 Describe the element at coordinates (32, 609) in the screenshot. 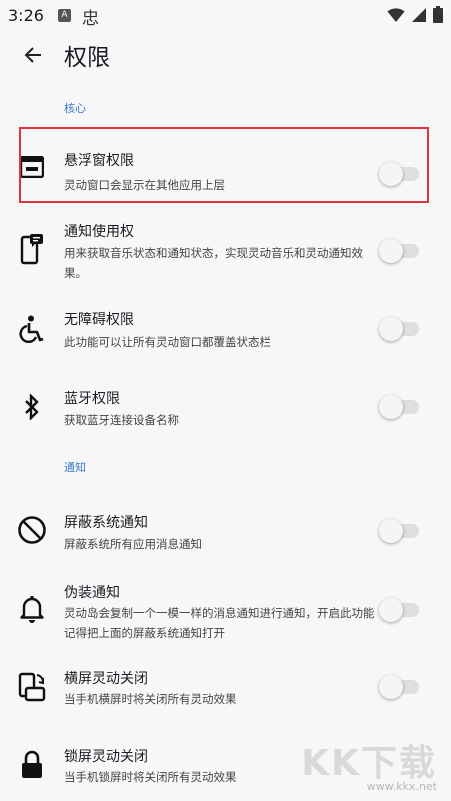

I see `bell-icon` at that location.